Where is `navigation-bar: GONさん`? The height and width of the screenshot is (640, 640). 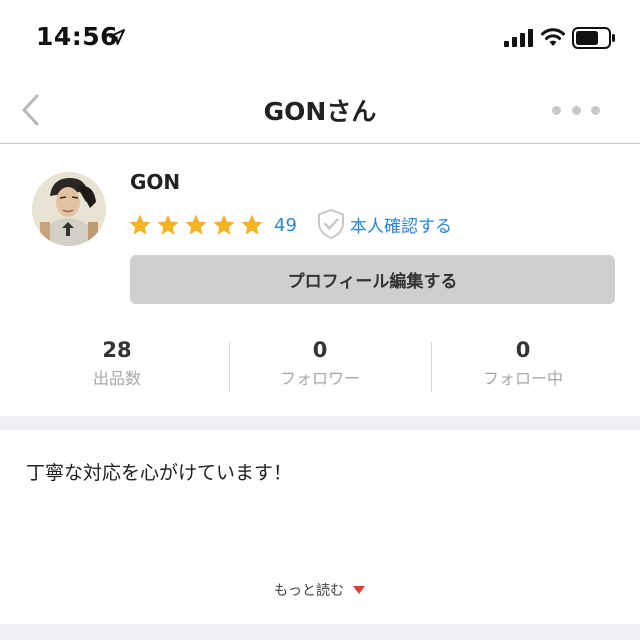 navigation-bar: GONさん is located at coordinates (320, 110).